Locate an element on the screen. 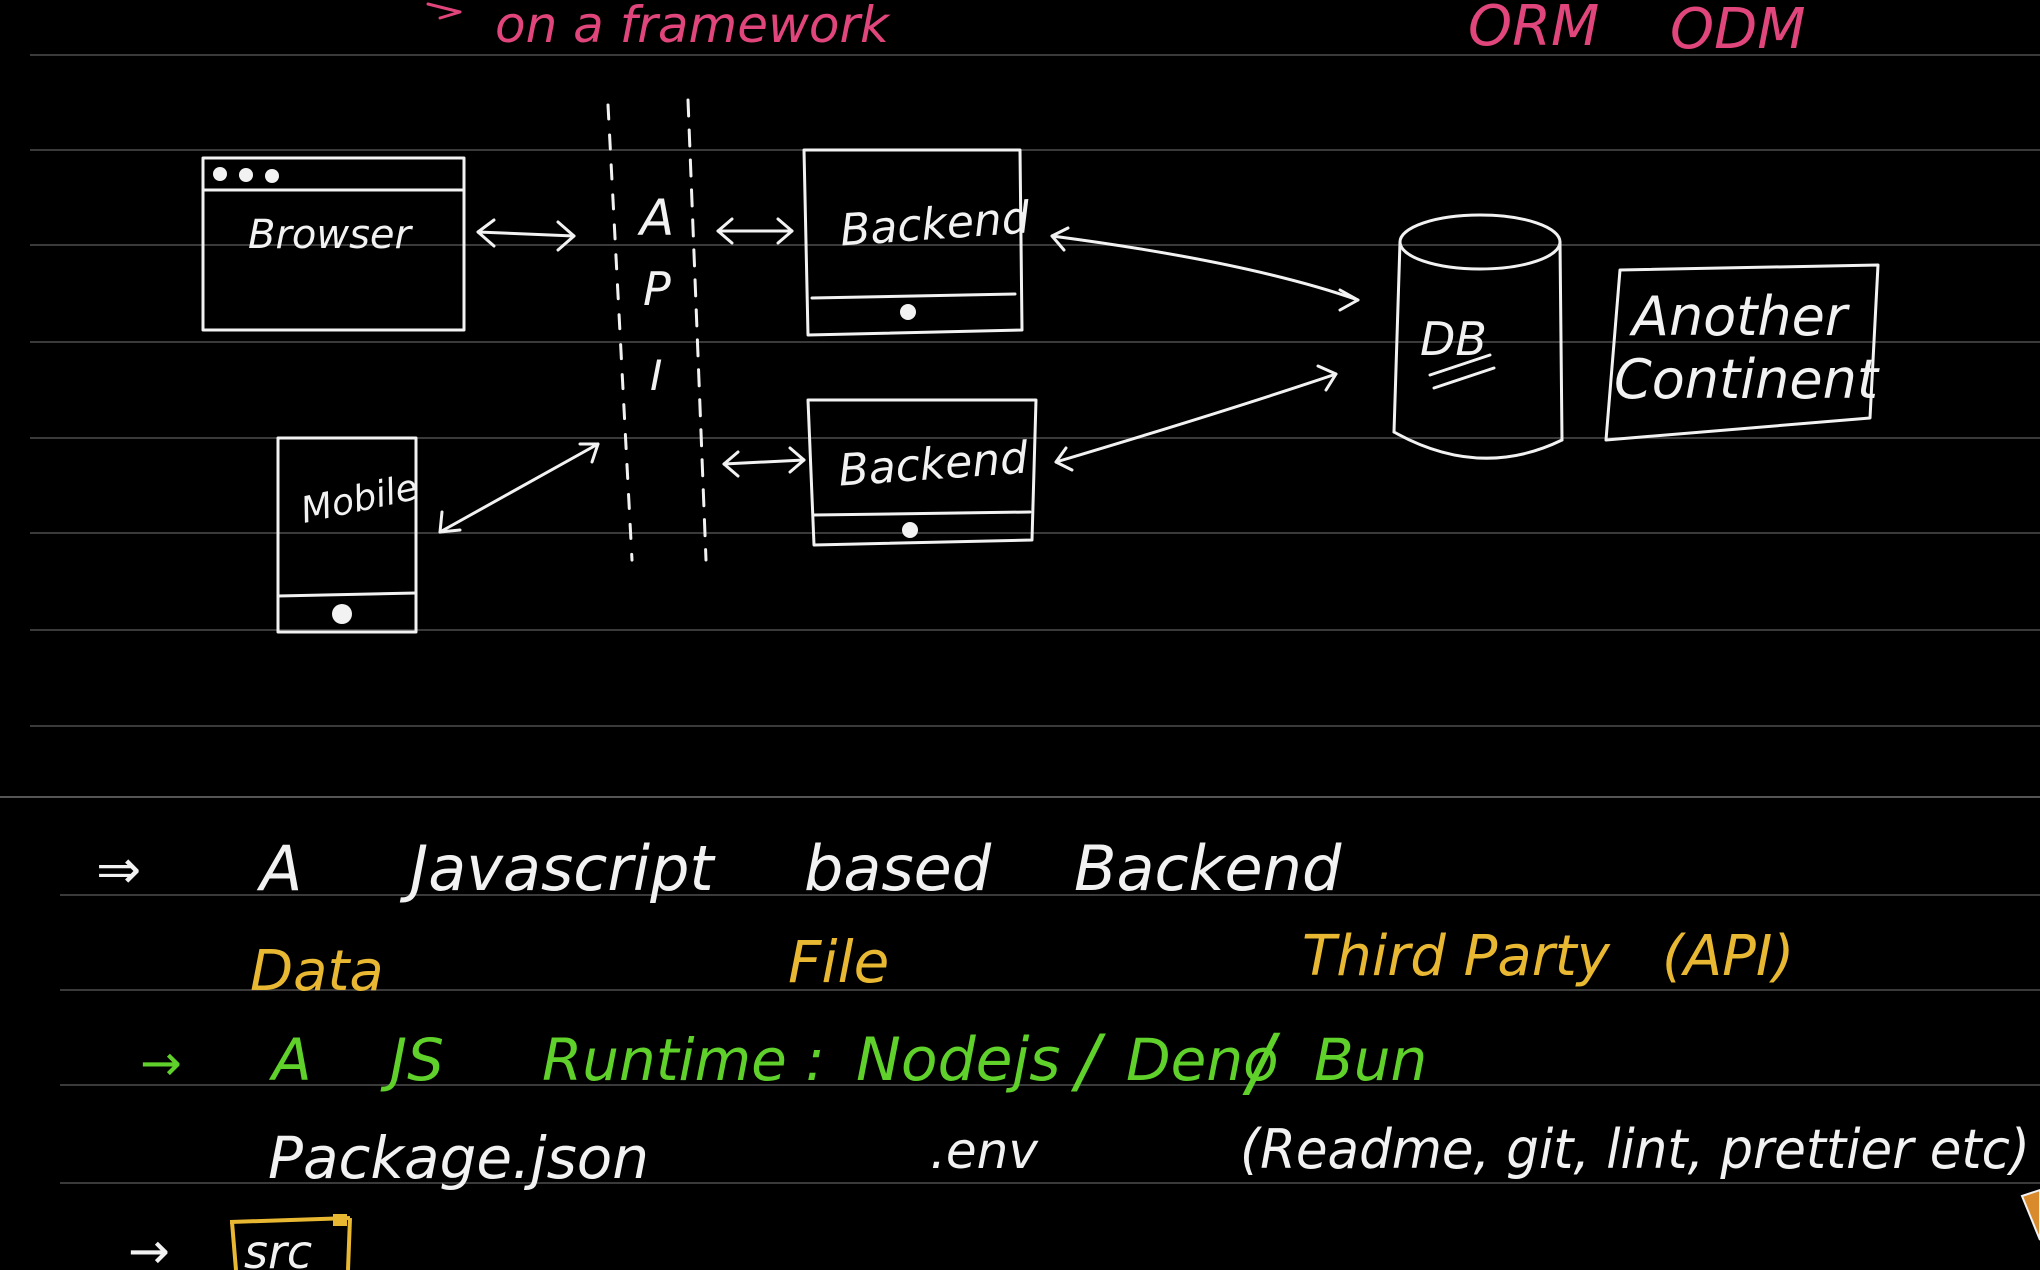  runtime-slash: / is located at coordinates (1088, 1061).